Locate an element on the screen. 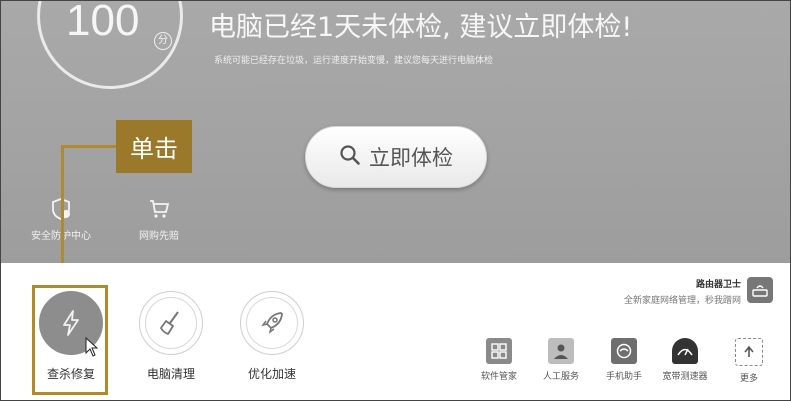  speed-test-button: 宽带测速器 is located at coordinates (685, 360).